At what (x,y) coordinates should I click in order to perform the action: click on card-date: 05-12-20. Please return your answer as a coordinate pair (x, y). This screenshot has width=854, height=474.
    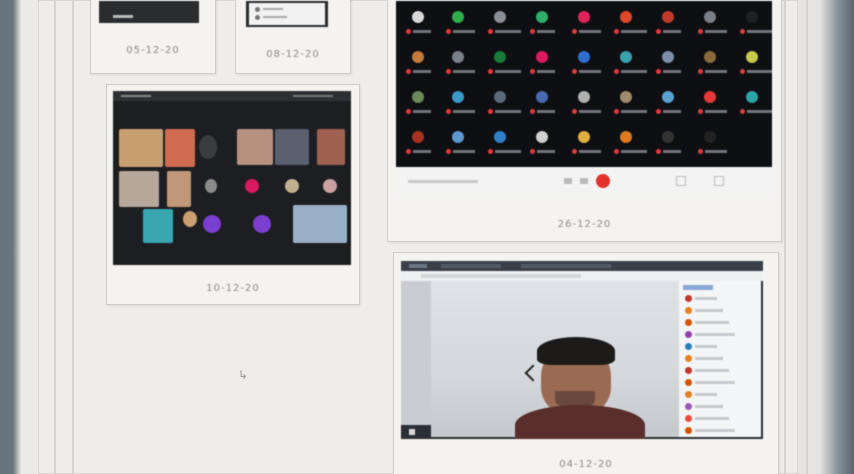
    Looking at the image, I should click on (153, 50).